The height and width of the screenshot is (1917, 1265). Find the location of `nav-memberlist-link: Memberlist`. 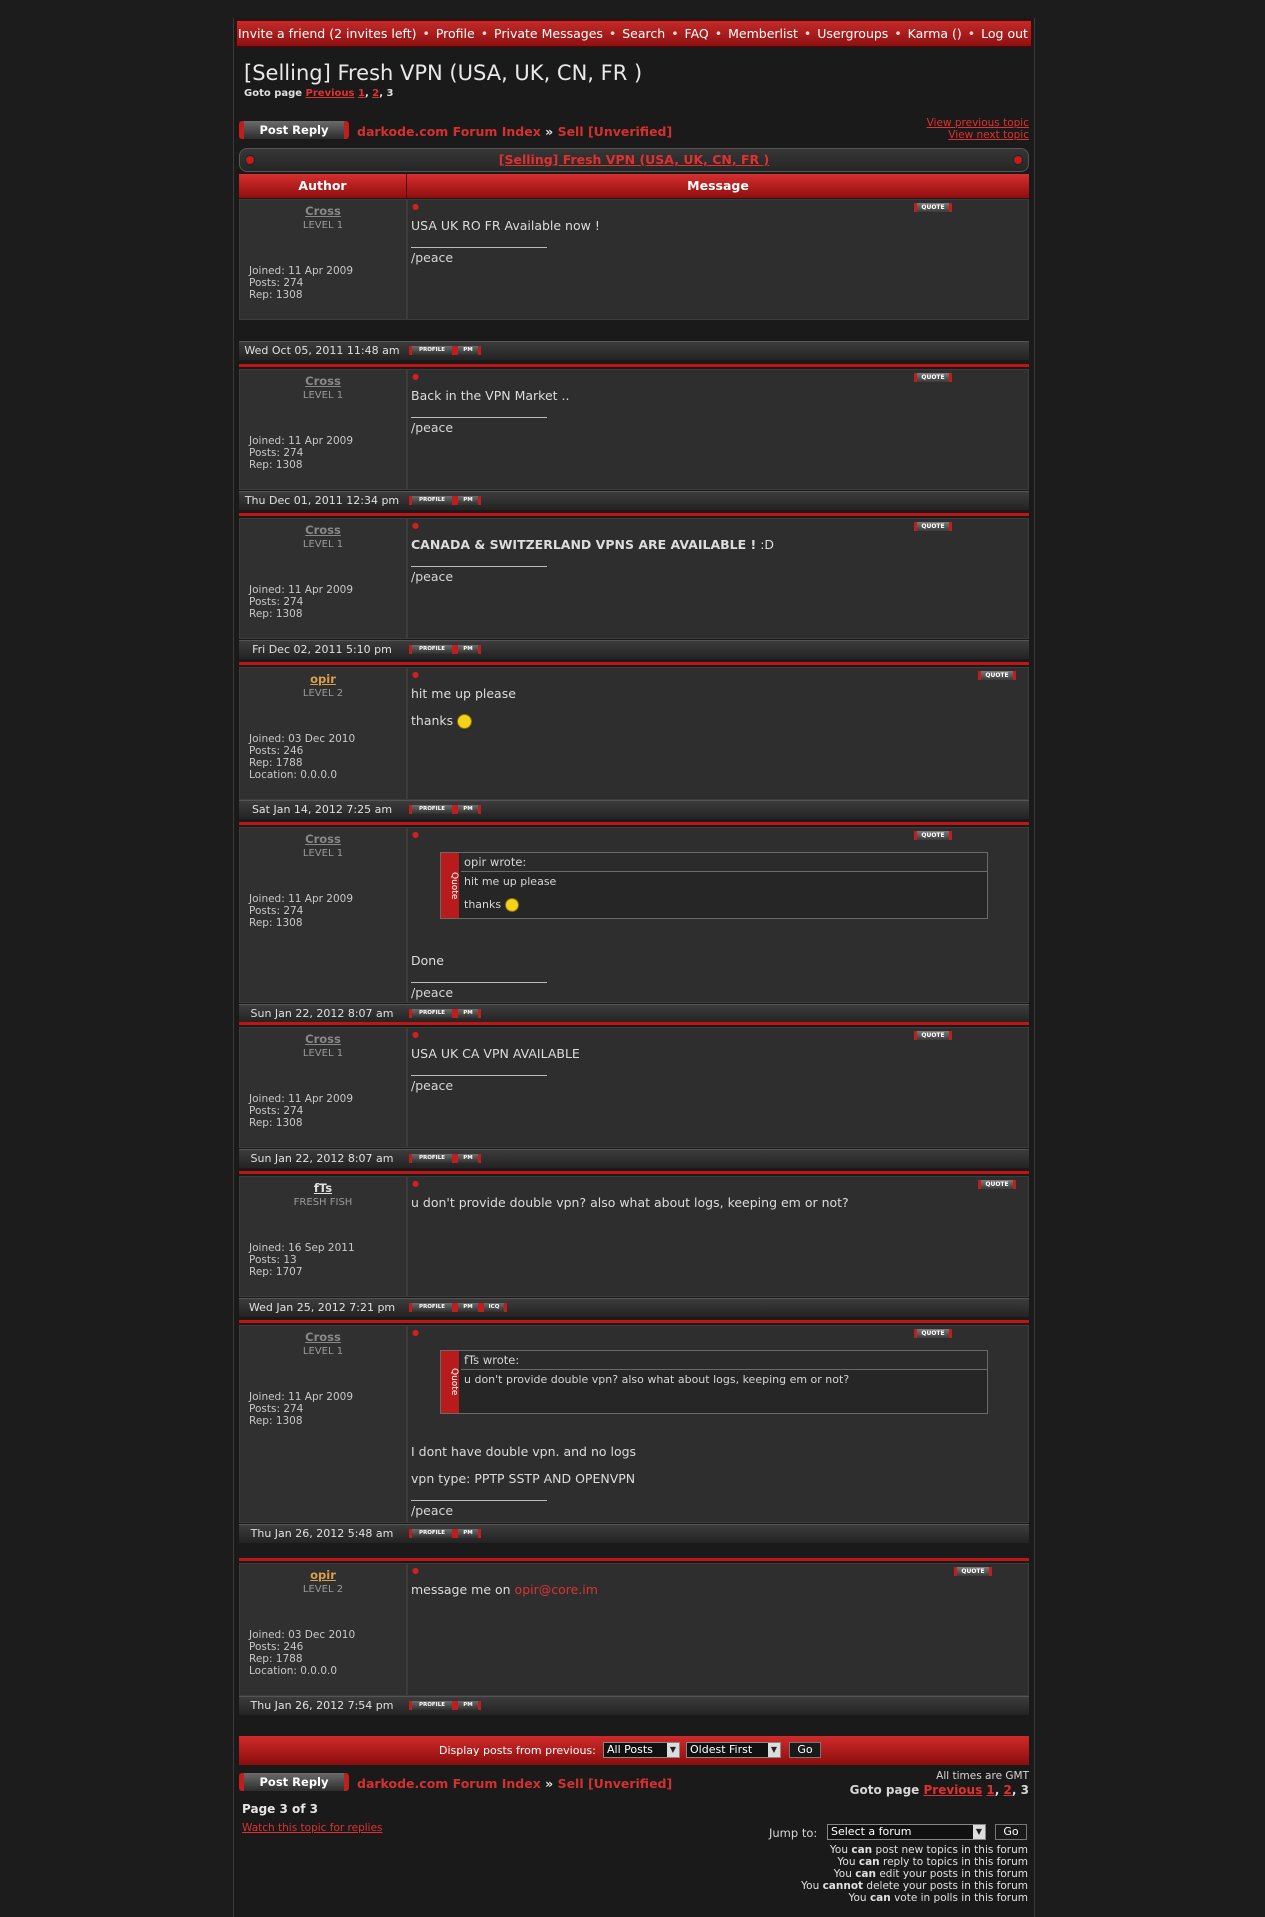

nav-memberlist-link: Memberlist is located at coordinates (763, 33).